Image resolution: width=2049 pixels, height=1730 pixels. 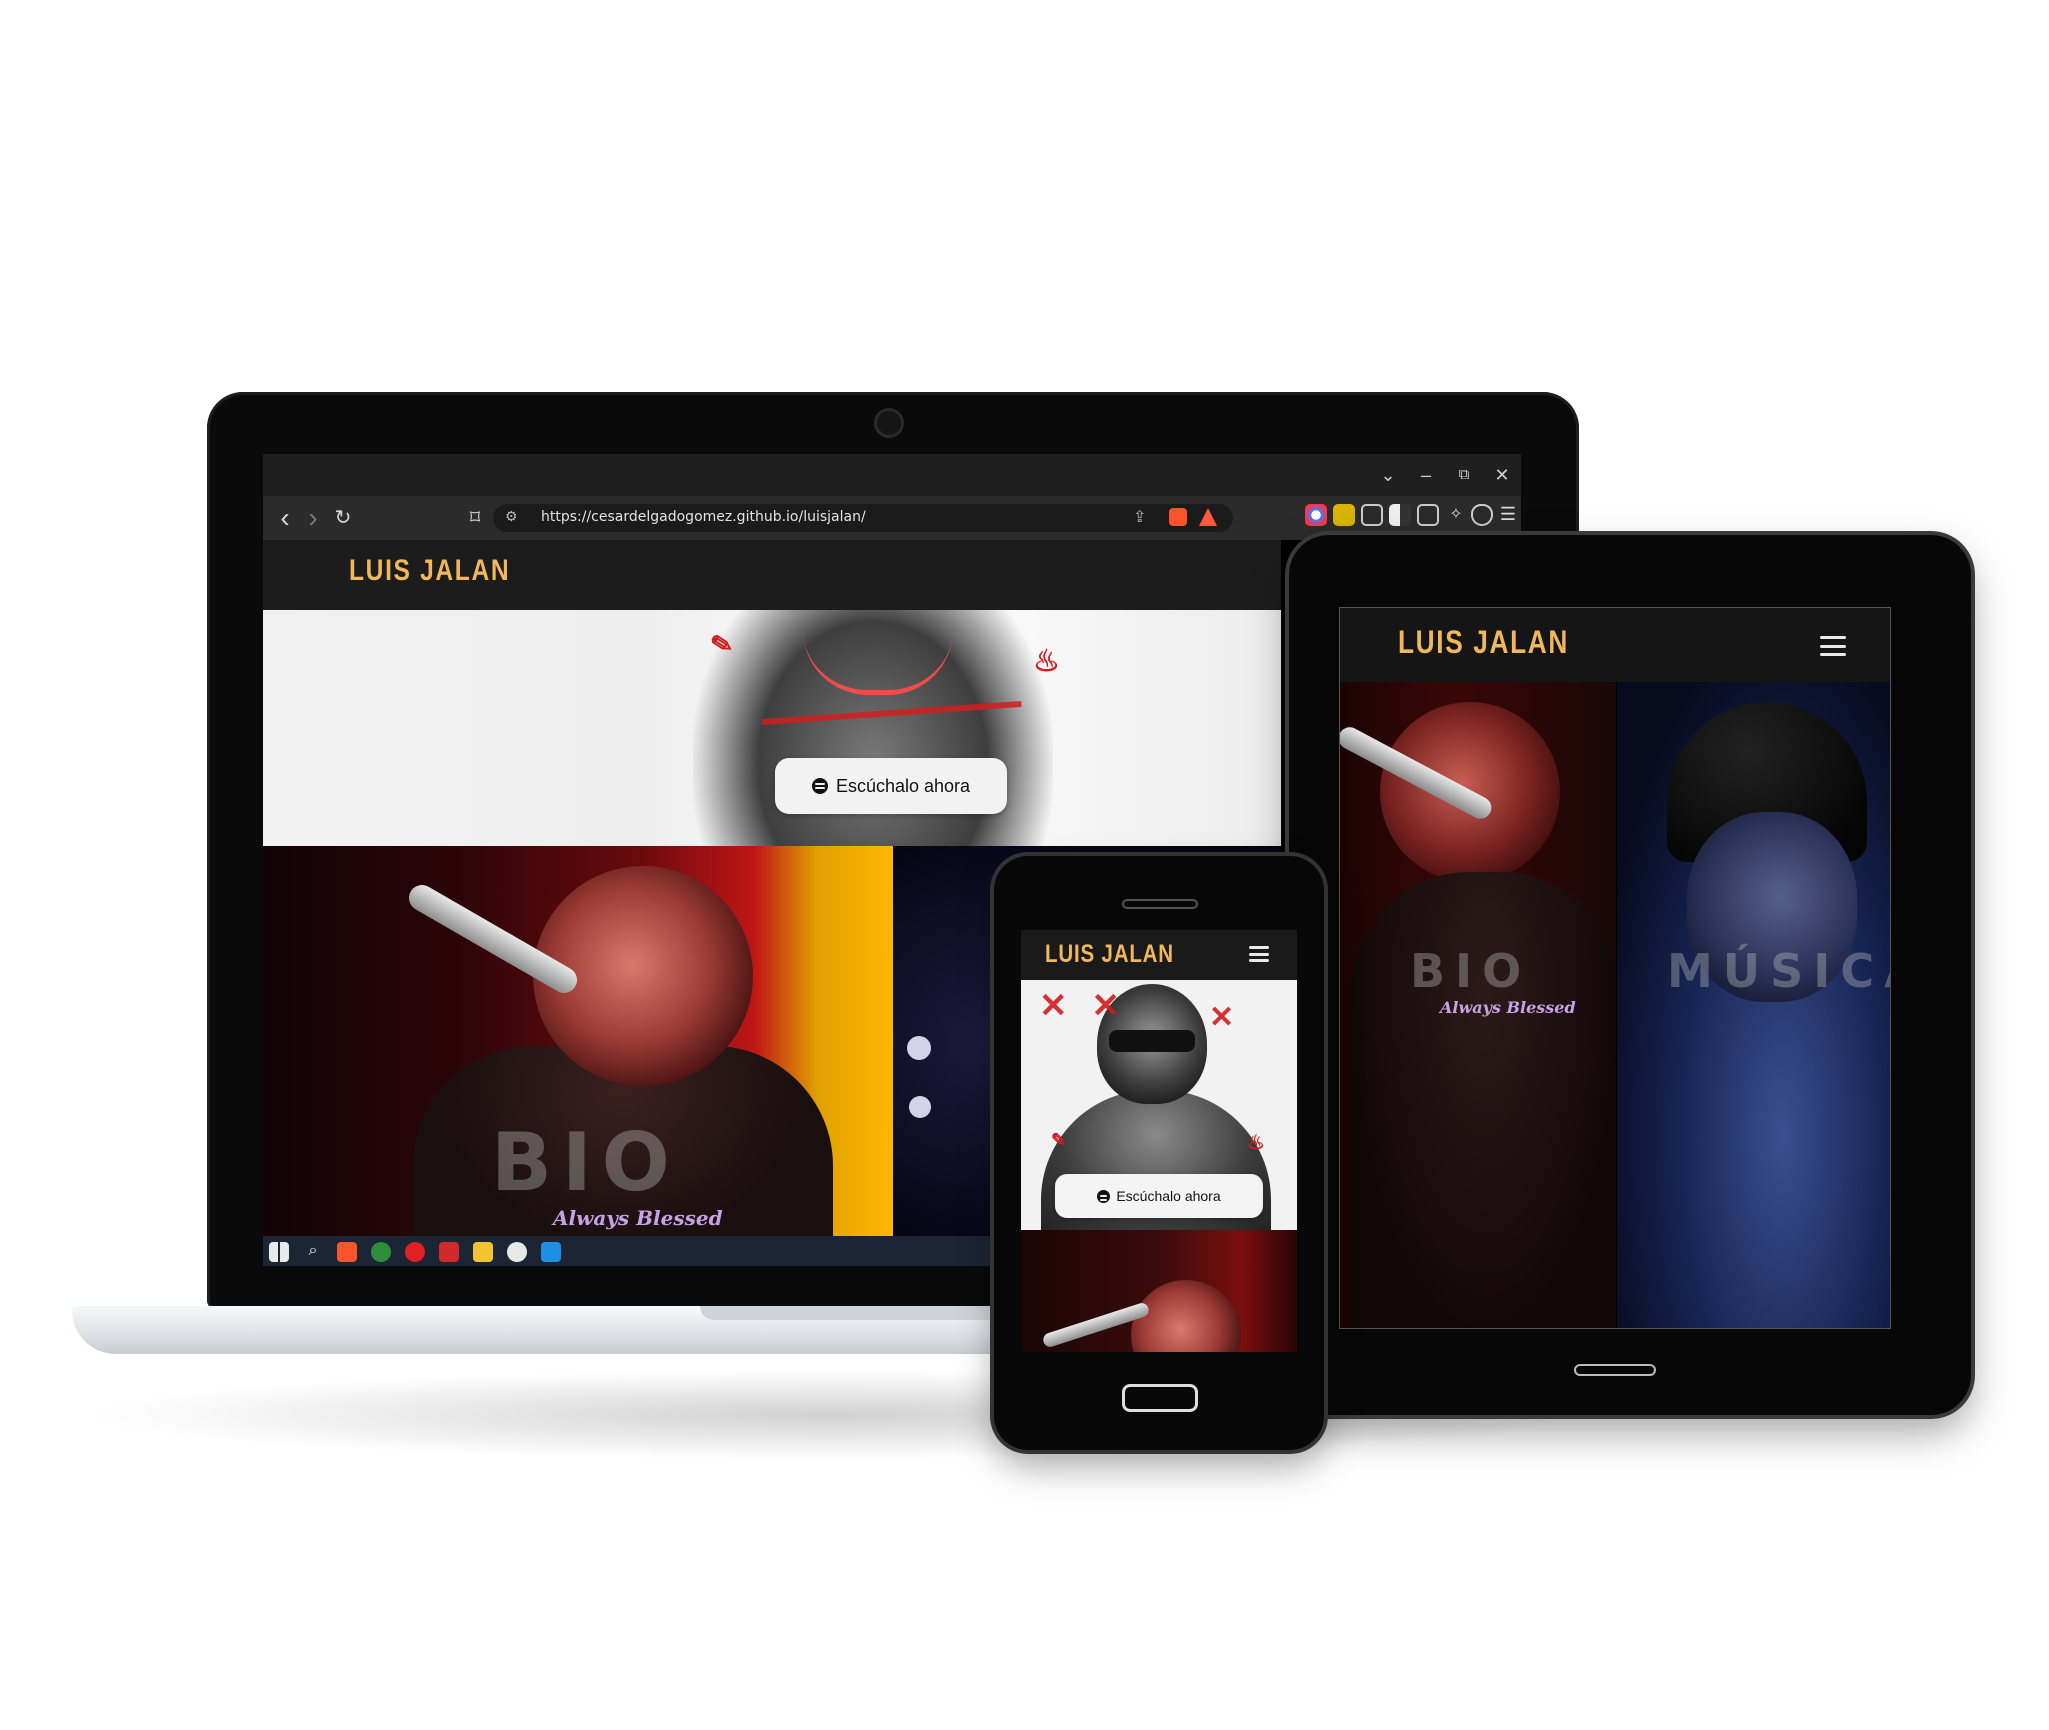 I want to click on phone-listen-now-label: Escúchalo ahora, so click(x=1168, y=1196).